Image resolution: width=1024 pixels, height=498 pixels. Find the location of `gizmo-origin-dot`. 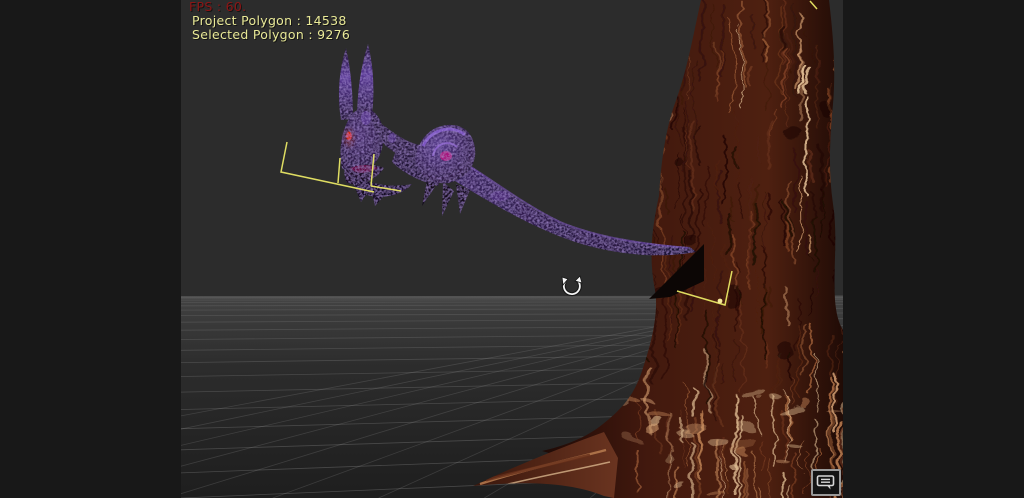

gizmo-origin-dot is located at coordinates (720, 301).